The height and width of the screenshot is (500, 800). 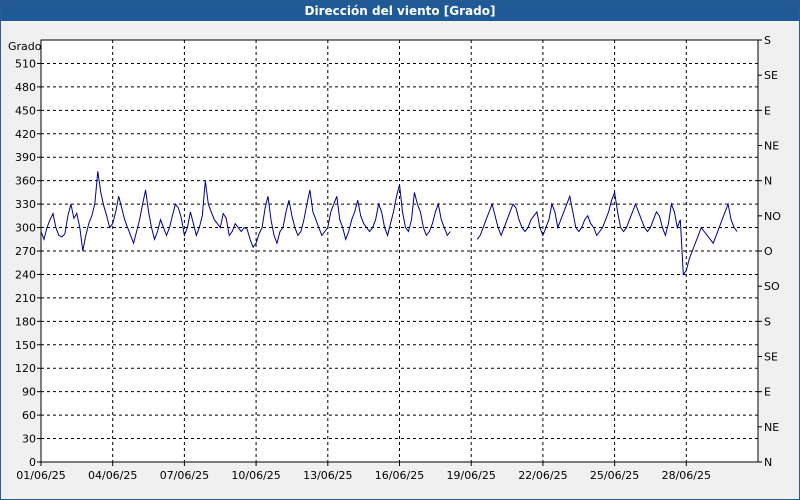 I want to click on x-tick-label: 01/06/25, so click(x=40, y=475).